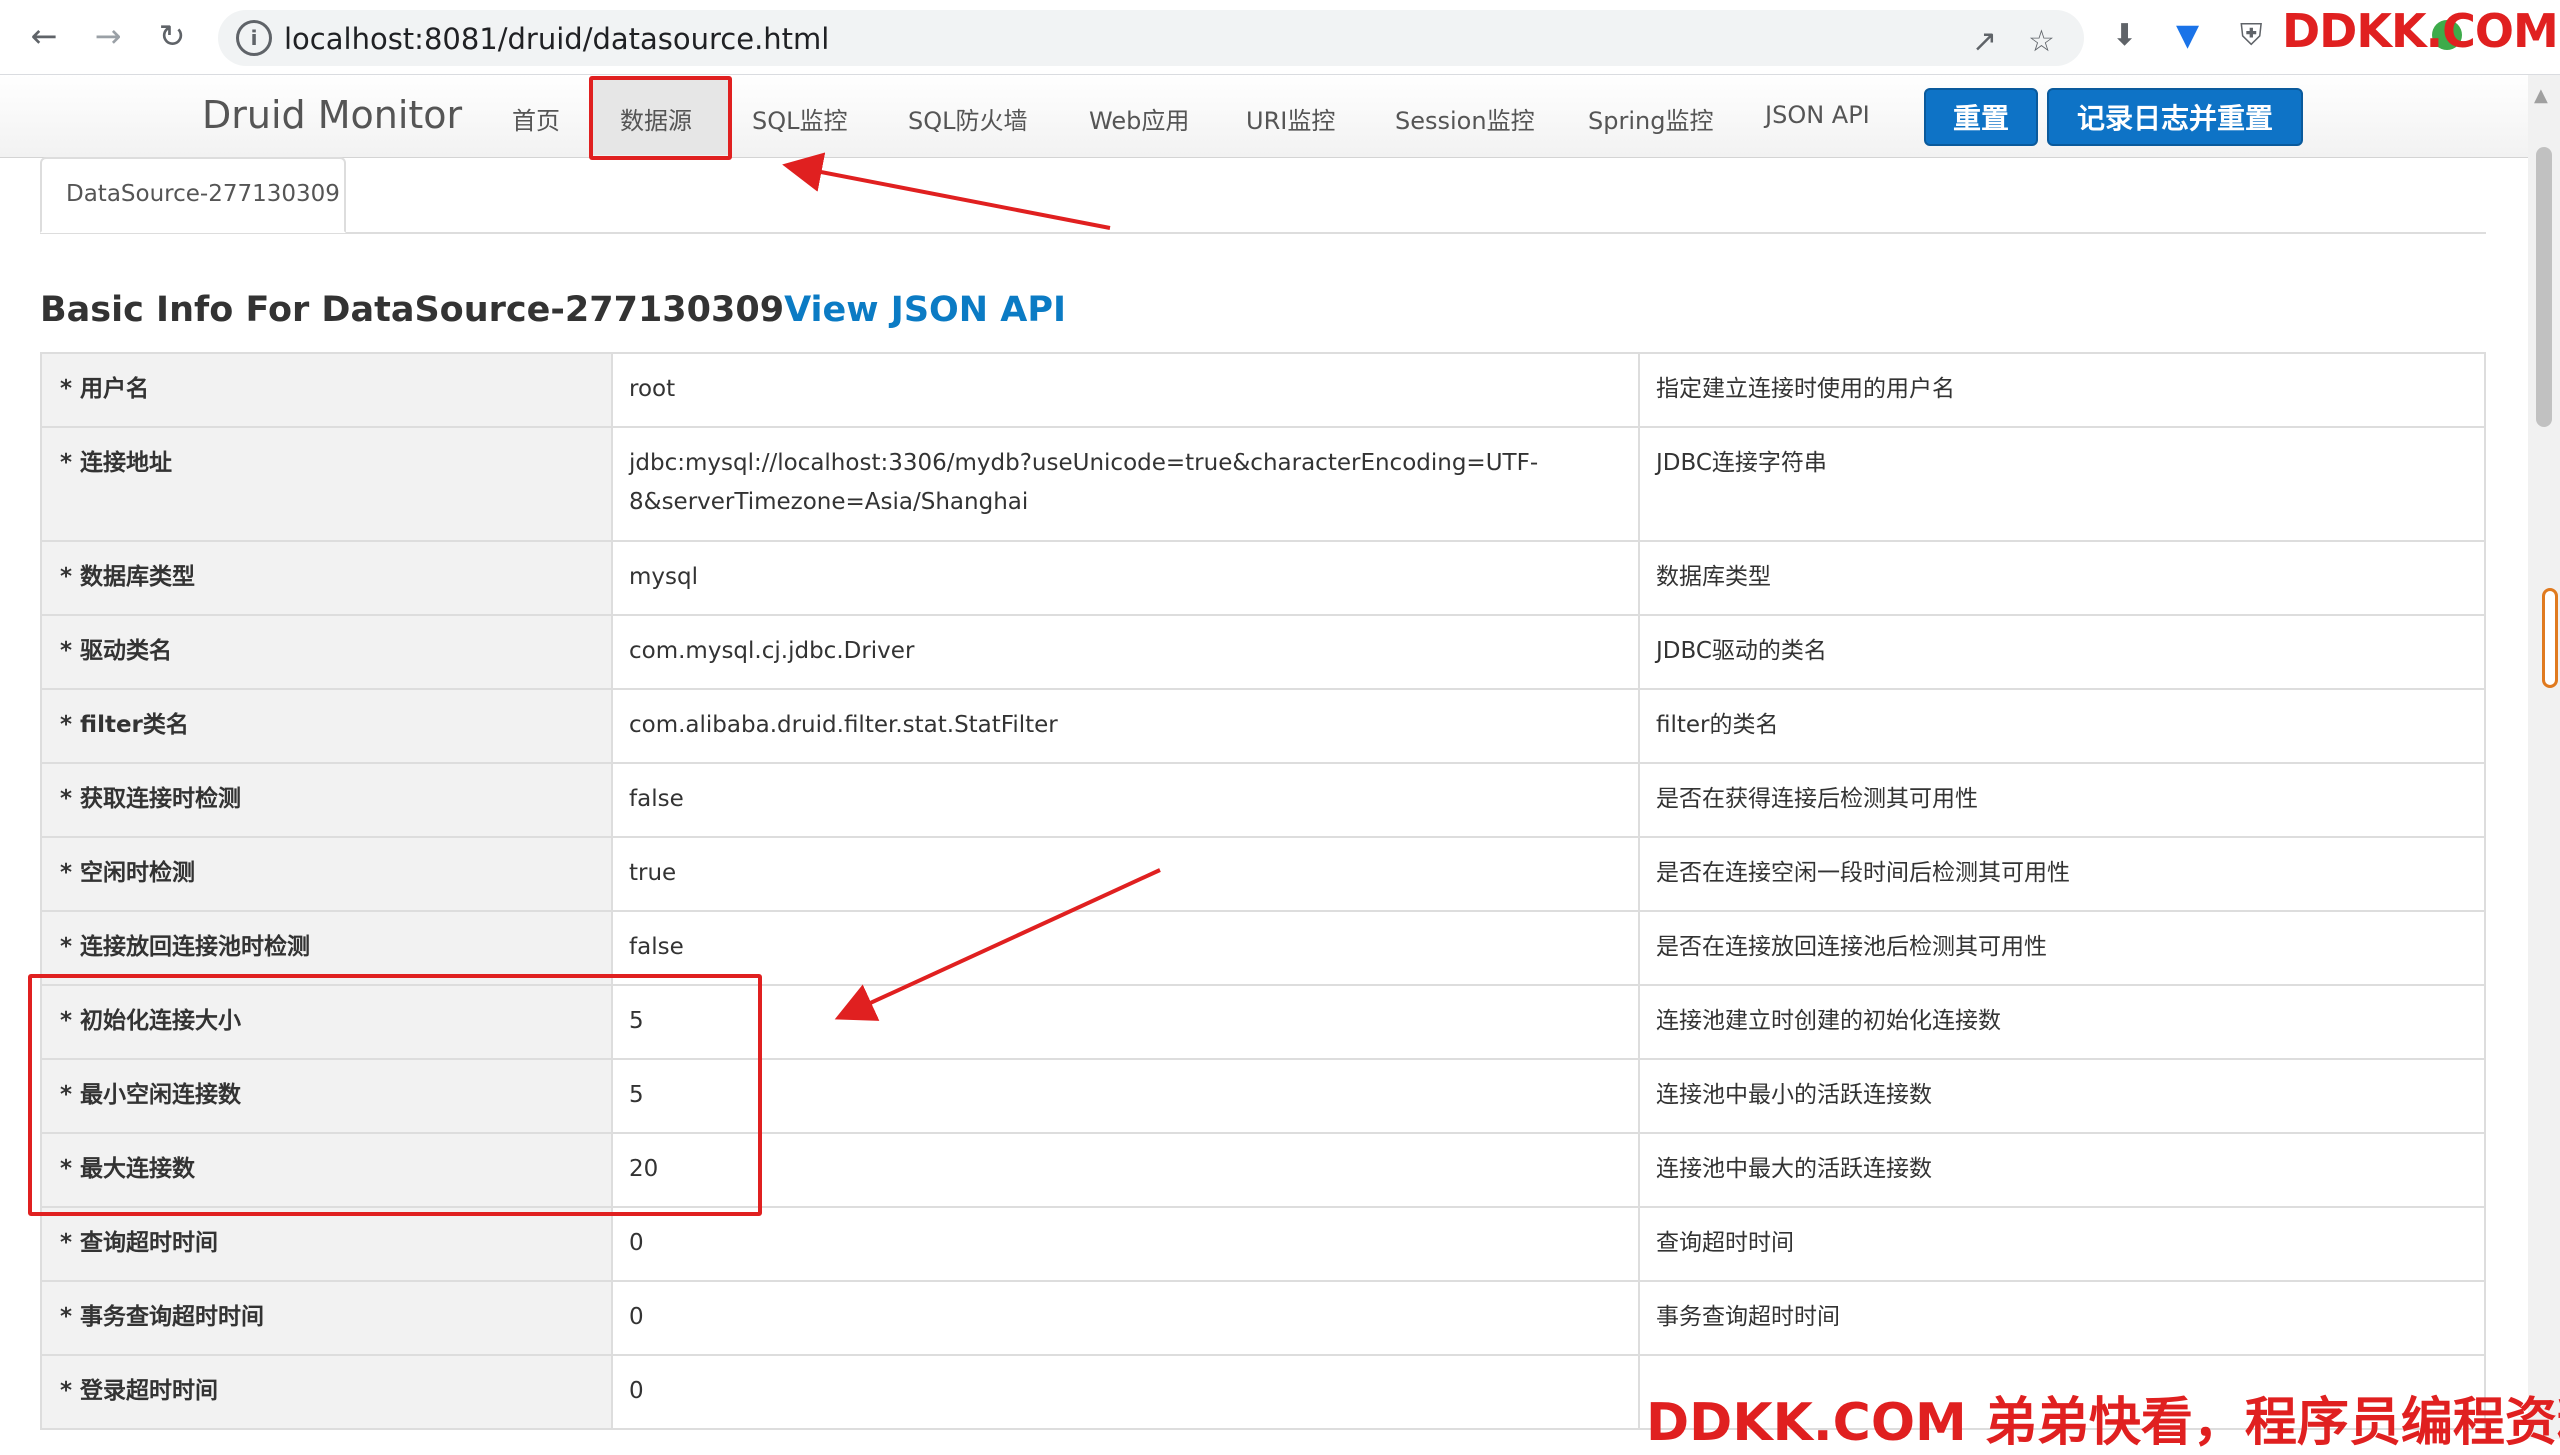  I want to click on watermark-text: DDKK.COM 弟弟快看，程序员编程资料站, so click(2103, 1423).